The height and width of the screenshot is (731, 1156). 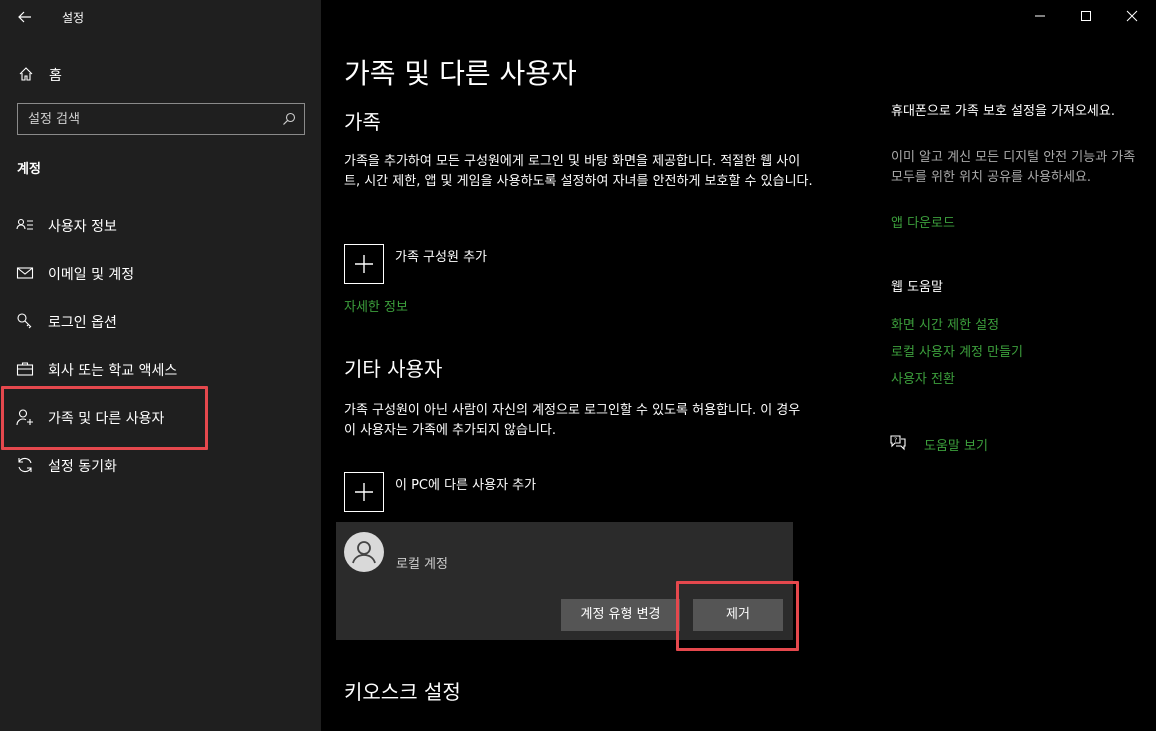 What do you see at coordinates (393, 369) in the screenshot?
I see `other-users-heading: 기타 사용자` at bounding box center [393, 369].